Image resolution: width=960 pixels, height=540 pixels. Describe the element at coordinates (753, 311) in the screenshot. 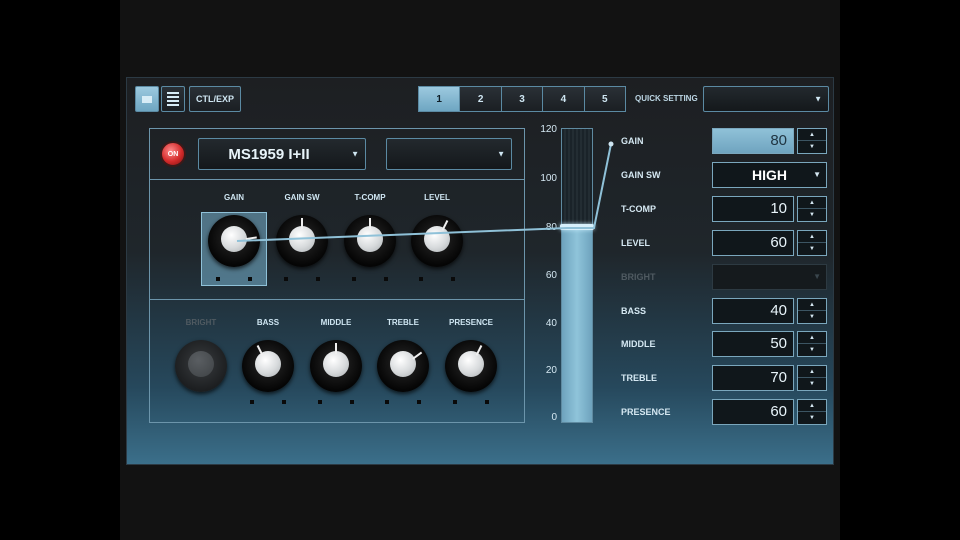

I see `param-bass-field: 40` at that location.